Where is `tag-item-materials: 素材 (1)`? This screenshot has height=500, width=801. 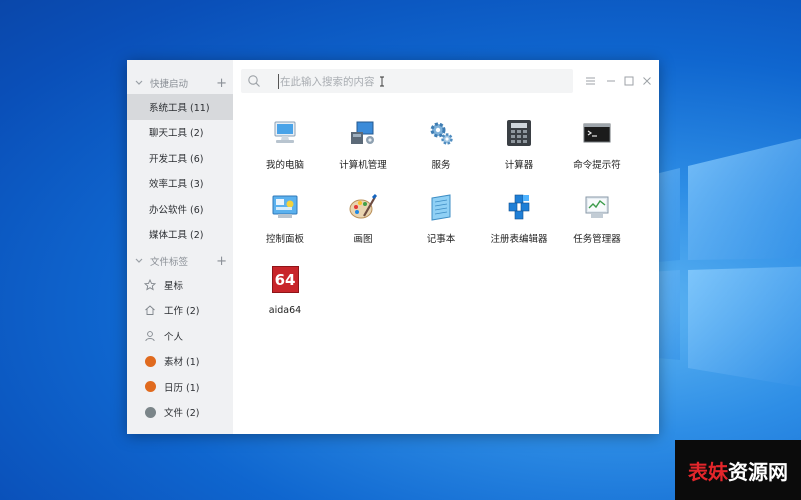
tag-item-materials: 素材 (1) is located at coordinates (180, 362).